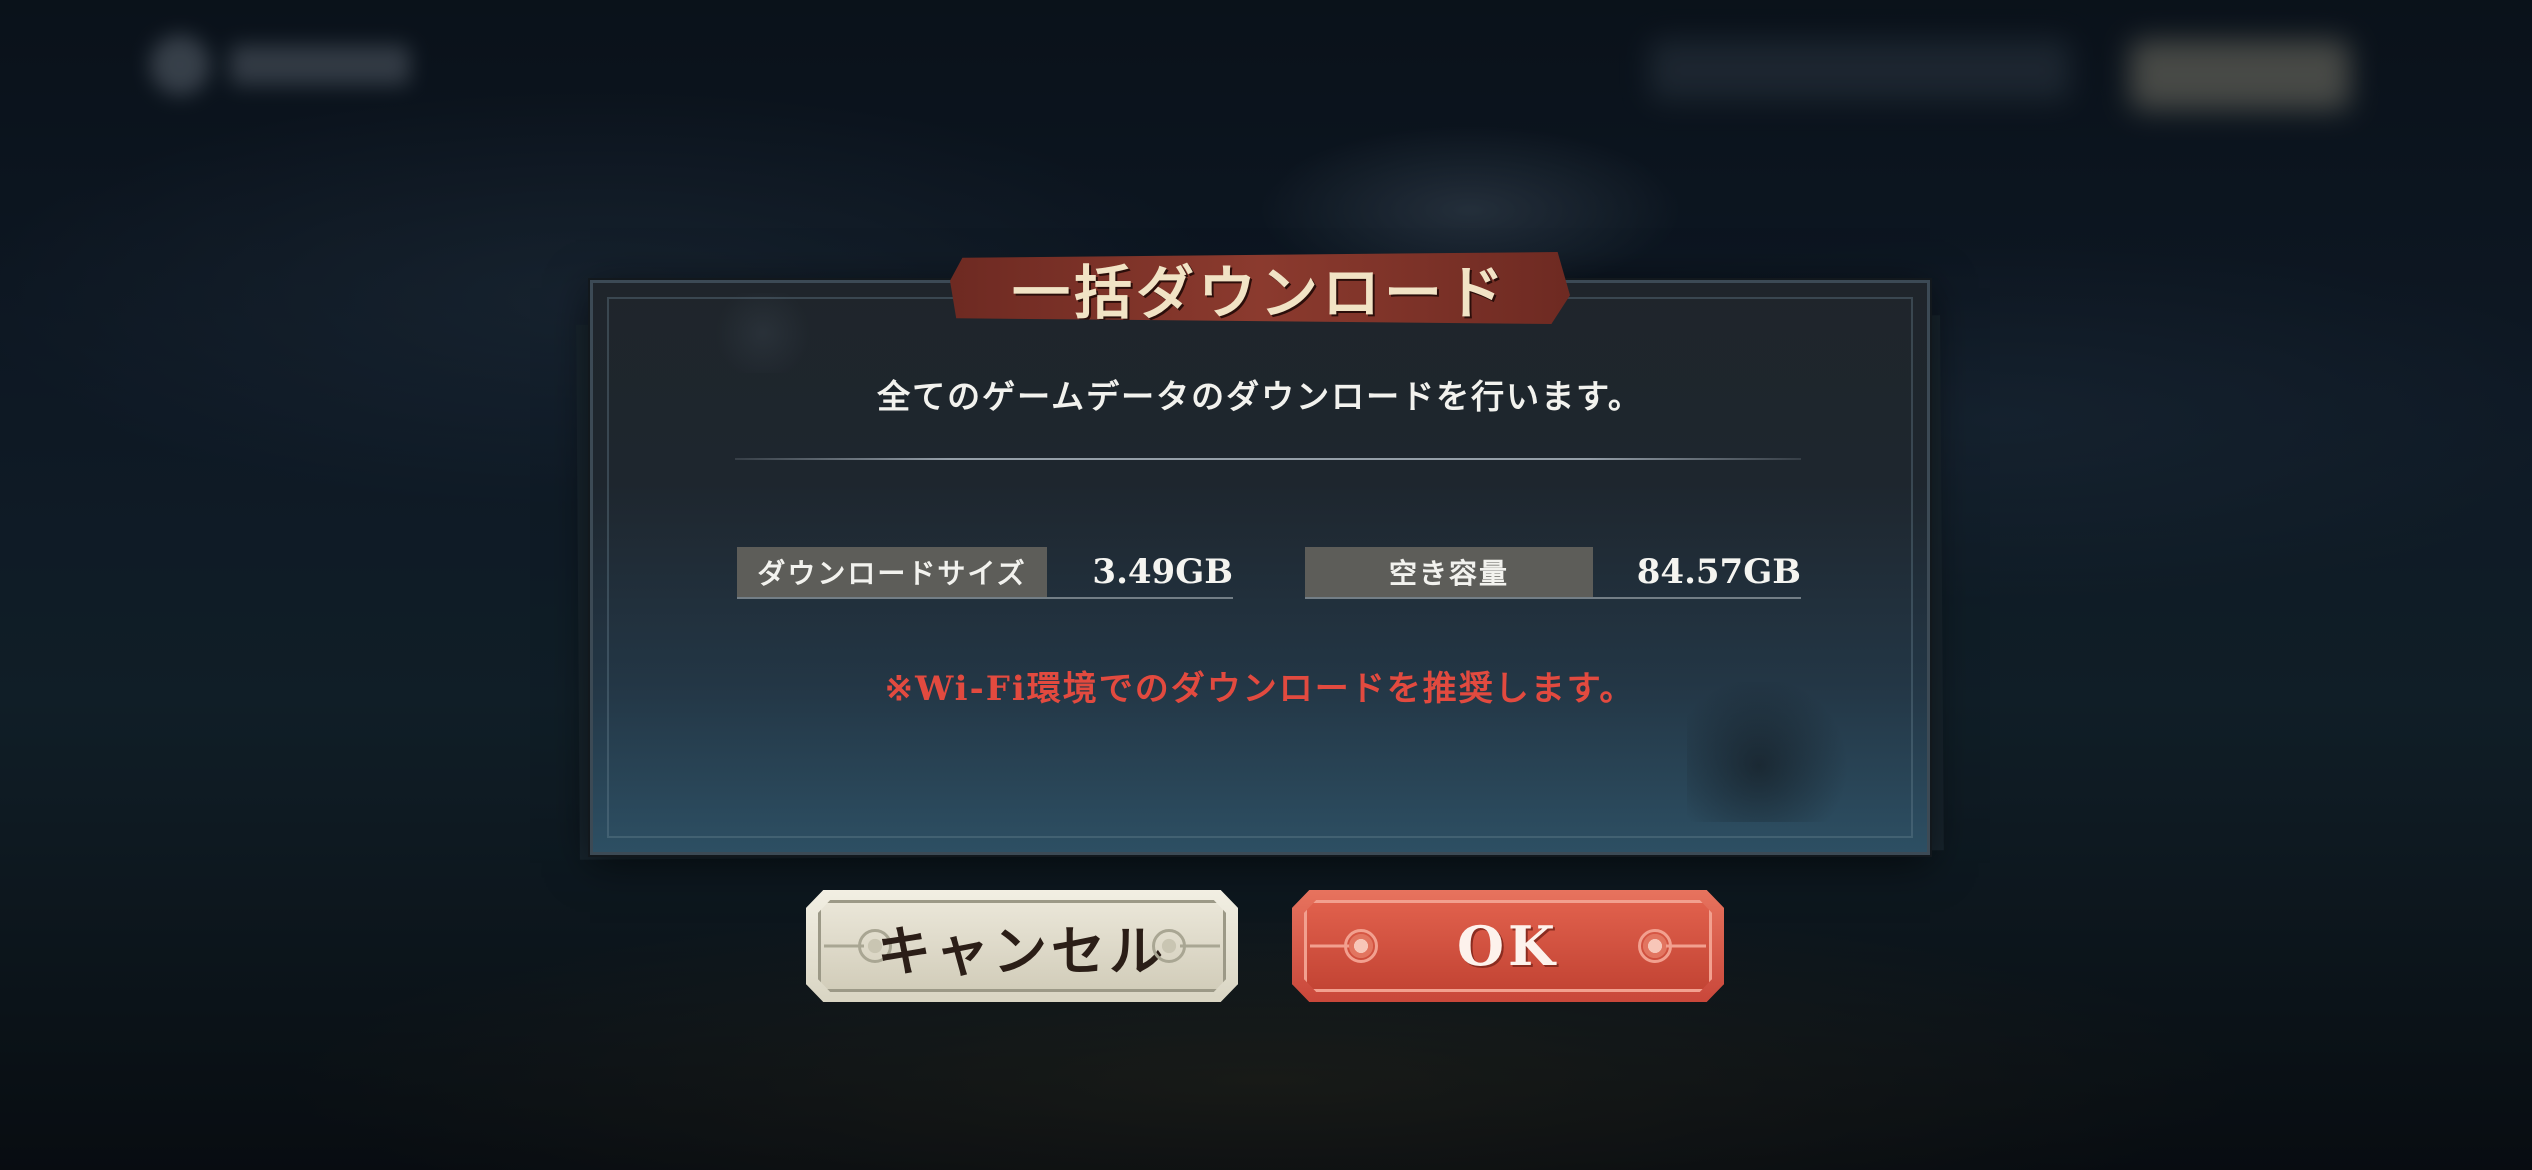  Describe the element at coordinates (1259, 293) in the screenshot. I see `dialog-title: 一括ダウンロード` at that location.